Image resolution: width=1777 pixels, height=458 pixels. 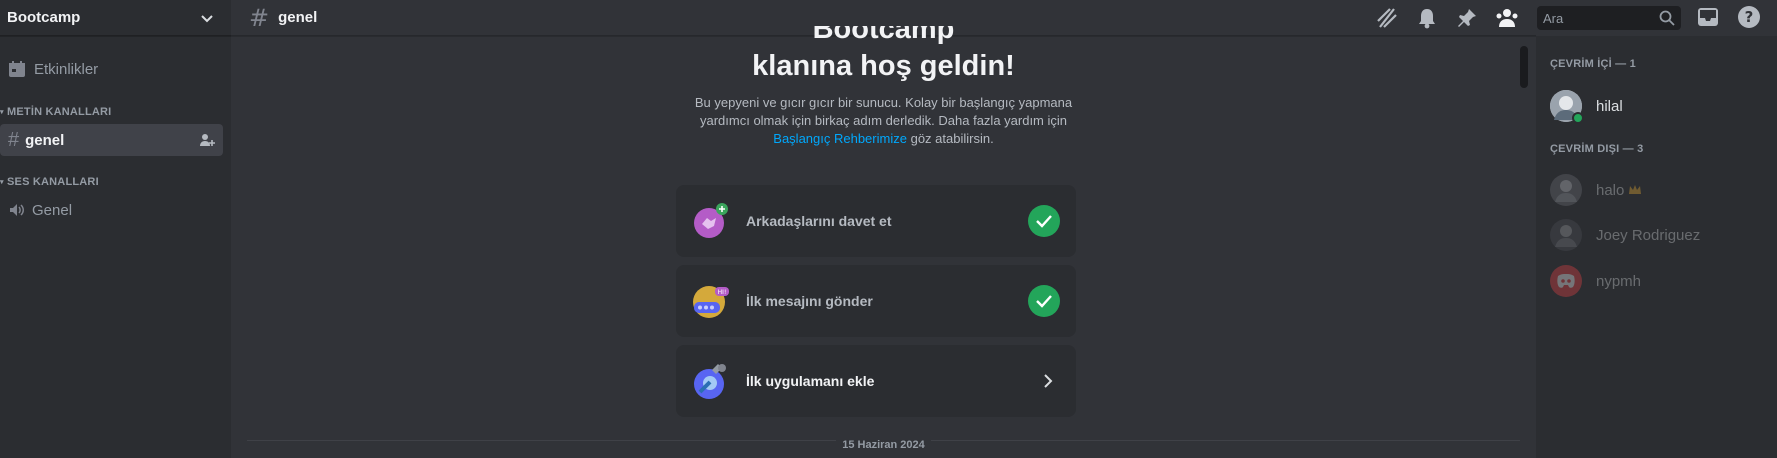 I want to click on task-add-app: İlk uygulamanı ekle, so click(x=876, y=381).